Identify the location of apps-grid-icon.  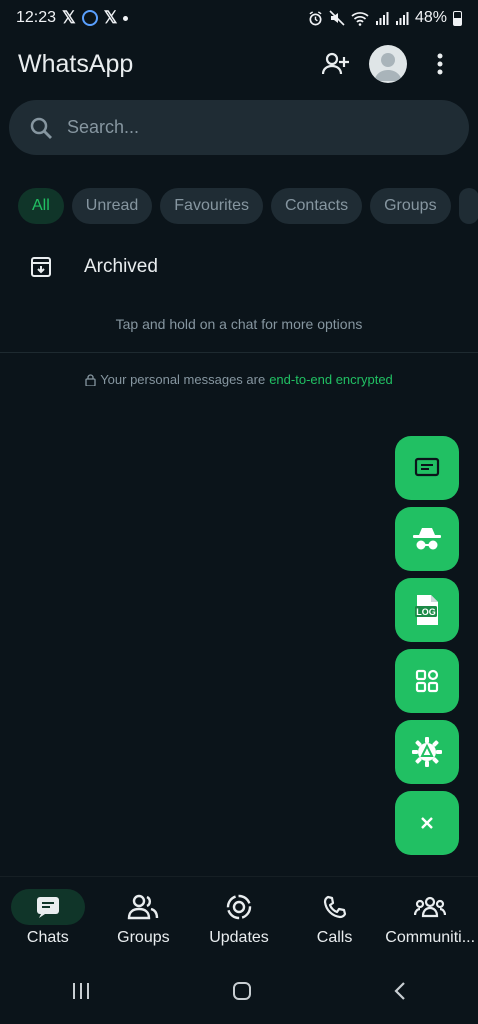
(427, 681).